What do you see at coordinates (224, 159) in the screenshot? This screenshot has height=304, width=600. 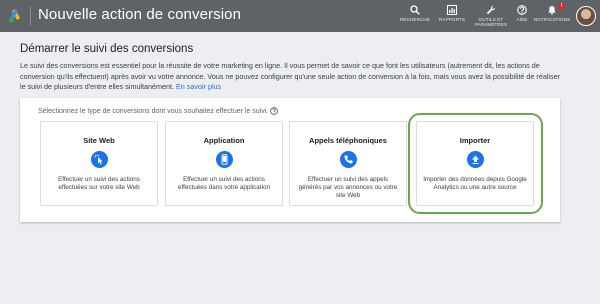 I see `smartphone-icon` at bounding box center [224, 159].